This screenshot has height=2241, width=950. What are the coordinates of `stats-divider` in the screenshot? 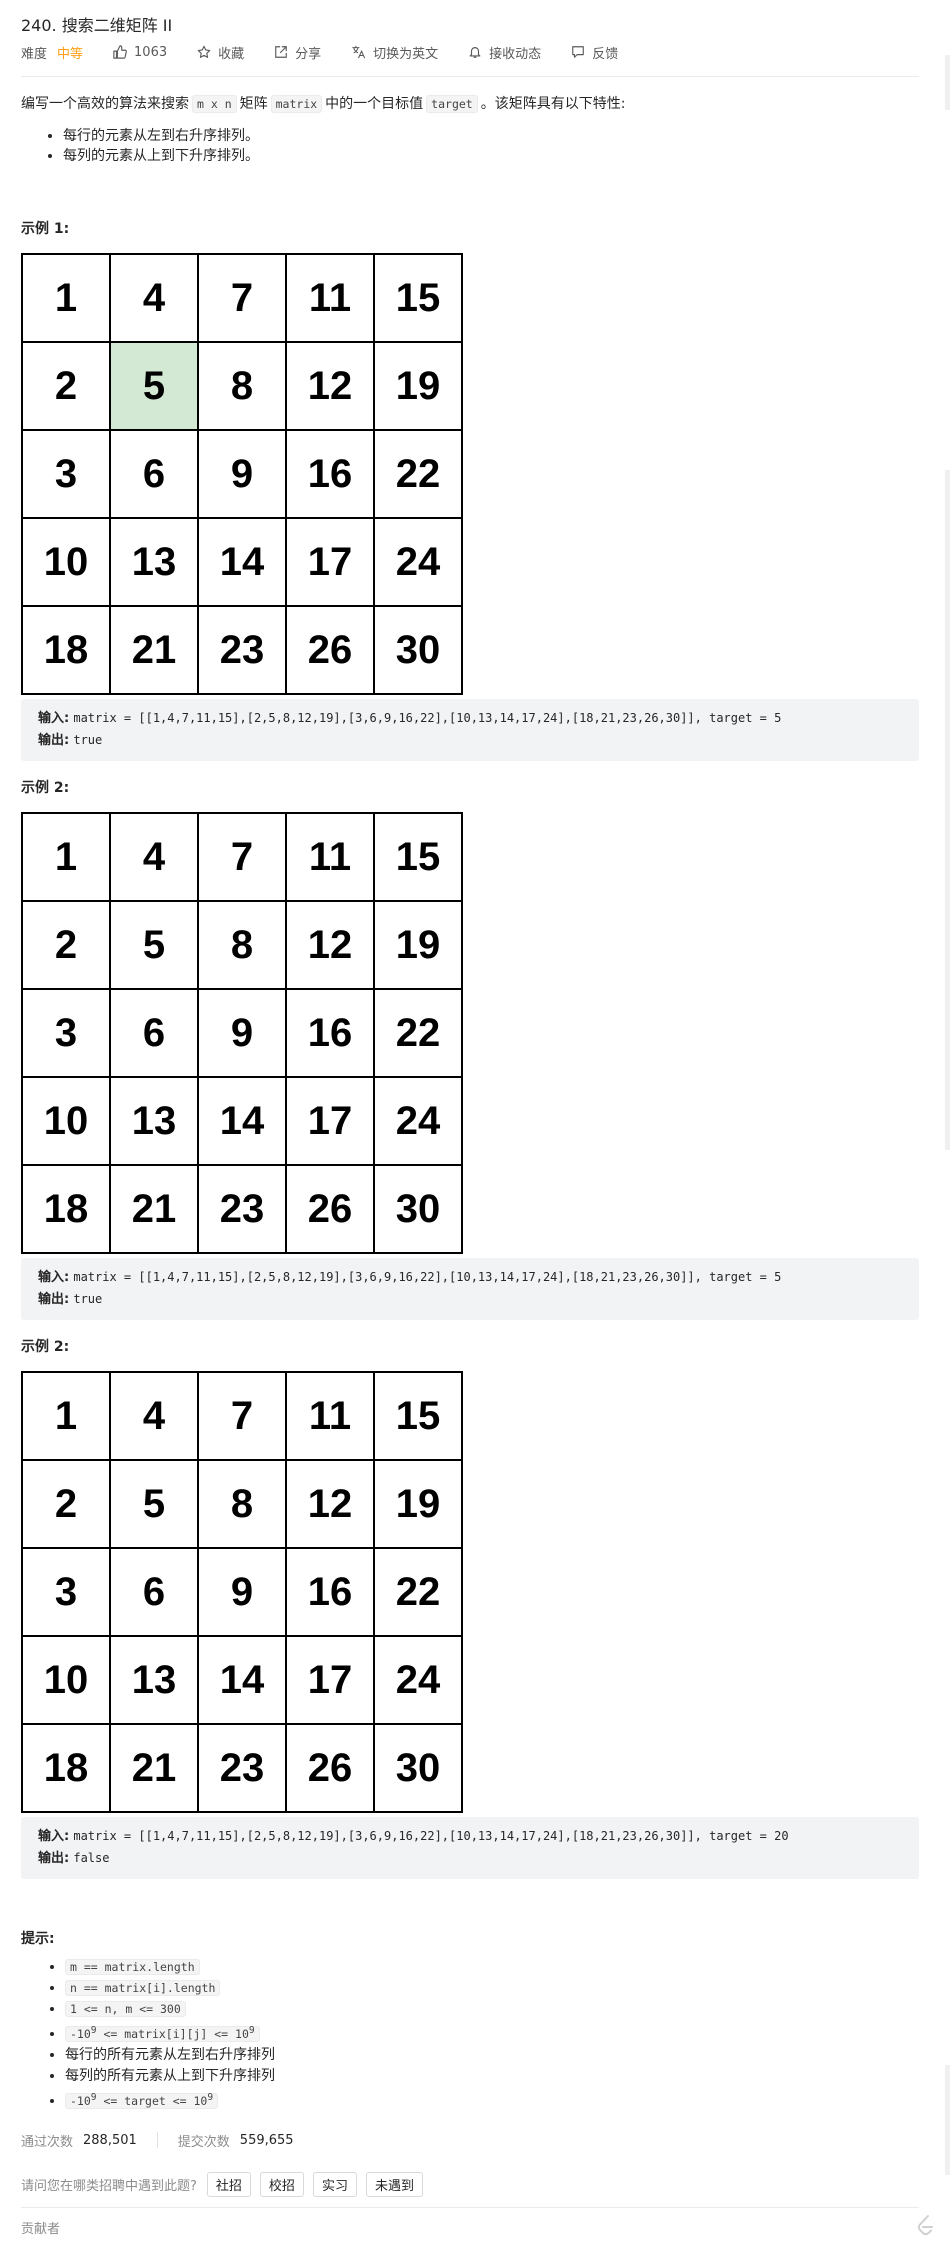 It's located at (157, 2140).